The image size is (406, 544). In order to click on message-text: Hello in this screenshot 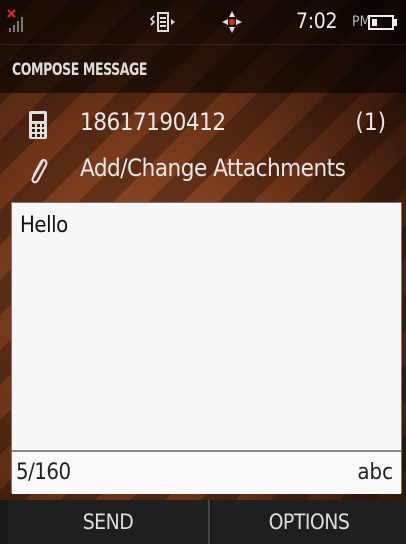, I will do `click(44, 225)`.